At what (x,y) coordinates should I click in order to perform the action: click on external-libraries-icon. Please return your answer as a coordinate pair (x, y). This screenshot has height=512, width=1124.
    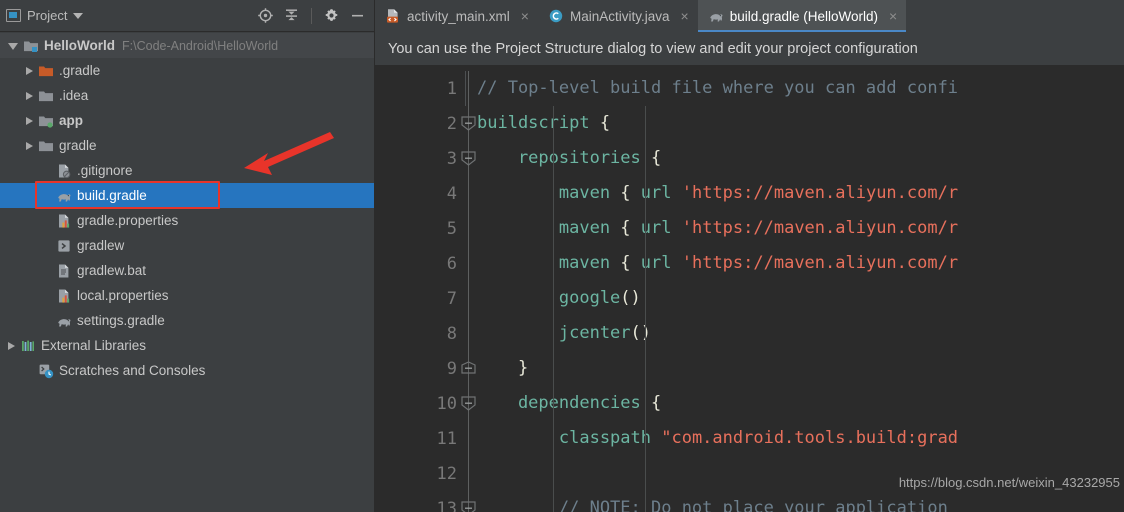
    Looking at the image, I should click on (28, 345).